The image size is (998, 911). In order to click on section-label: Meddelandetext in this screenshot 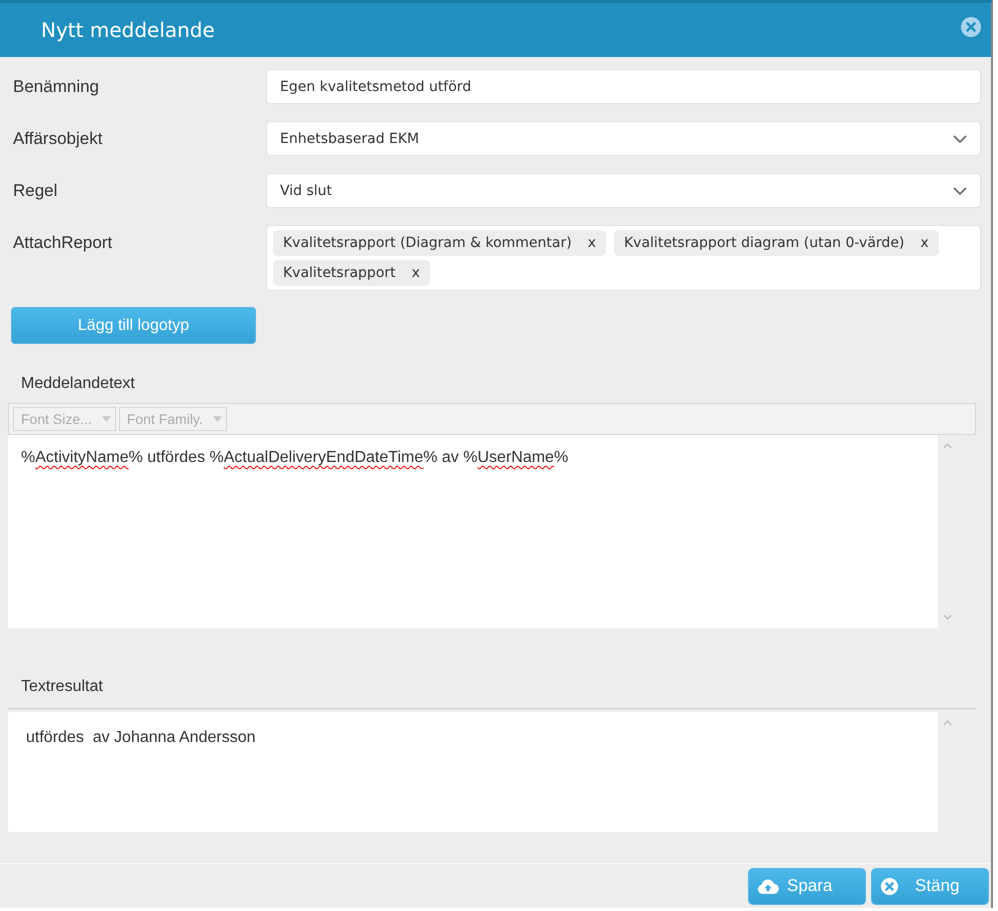, I will do `click(78, 384)`.